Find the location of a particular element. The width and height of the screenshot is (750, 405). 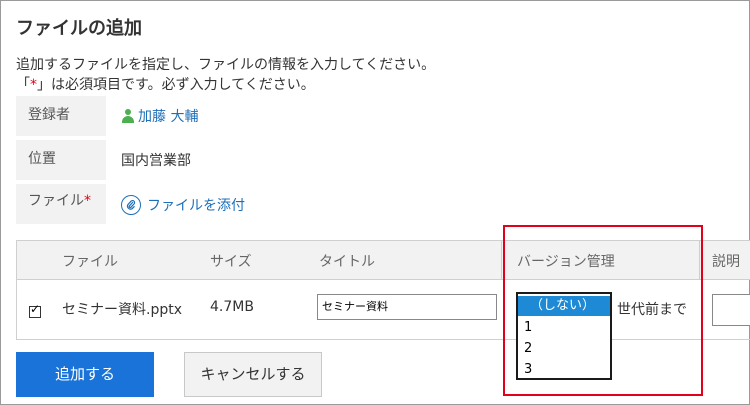

location-label: 位置 is located at coordinates (61, 160).